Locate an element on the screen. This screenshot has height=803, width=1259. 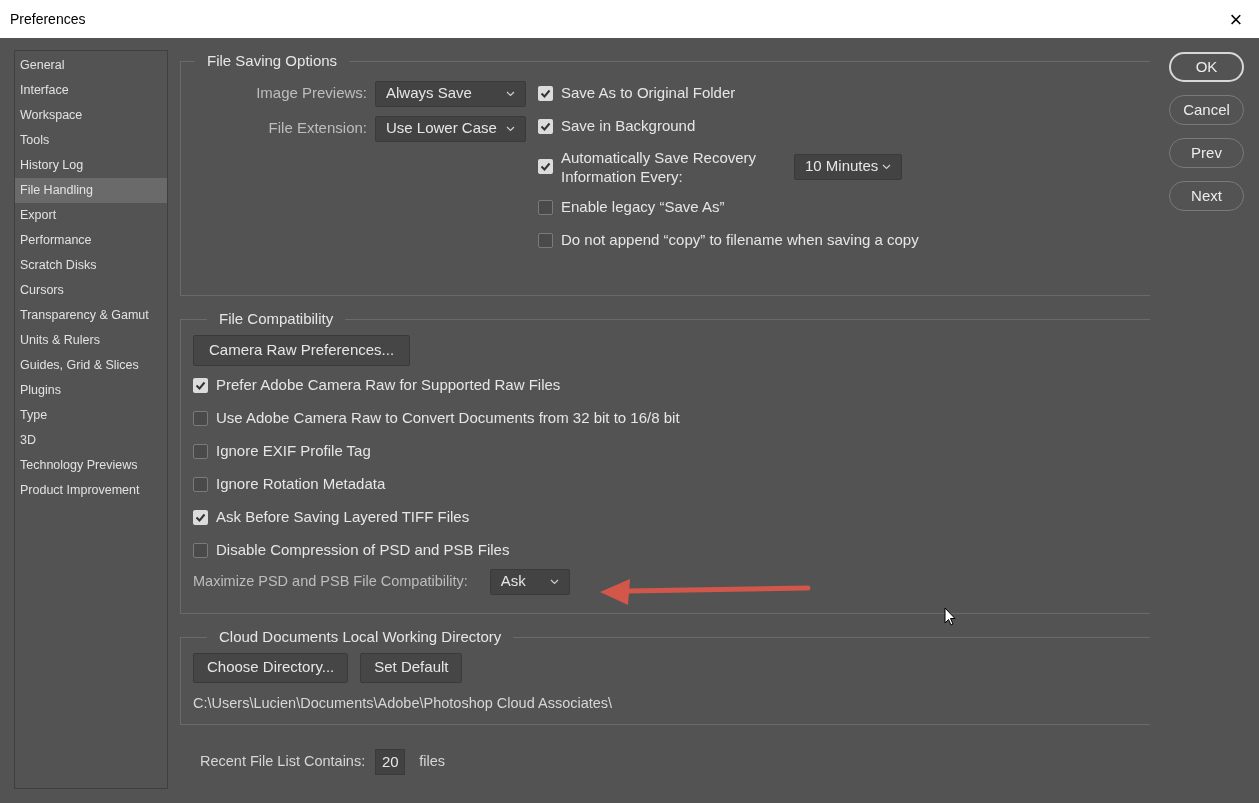
close-button: × is located at coordinates (1236, 19).